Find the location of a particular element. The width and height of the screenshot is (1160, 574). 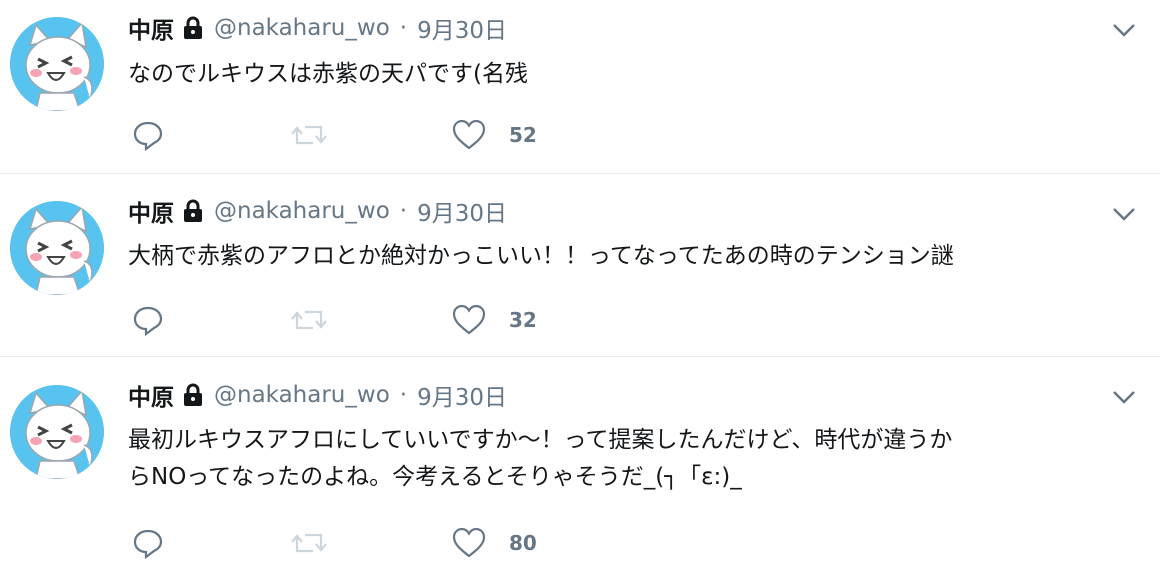

tweet-text: なのでルキウスは赤紫の天パです(名残 is located at coordinates (328, 74).